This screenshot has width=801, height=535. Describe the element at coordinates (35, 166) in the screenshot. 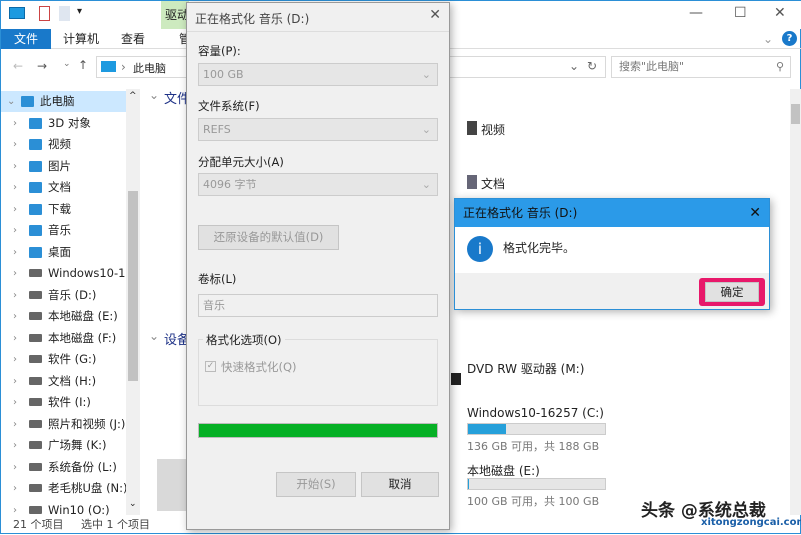

I see `picture-icon` at that location.